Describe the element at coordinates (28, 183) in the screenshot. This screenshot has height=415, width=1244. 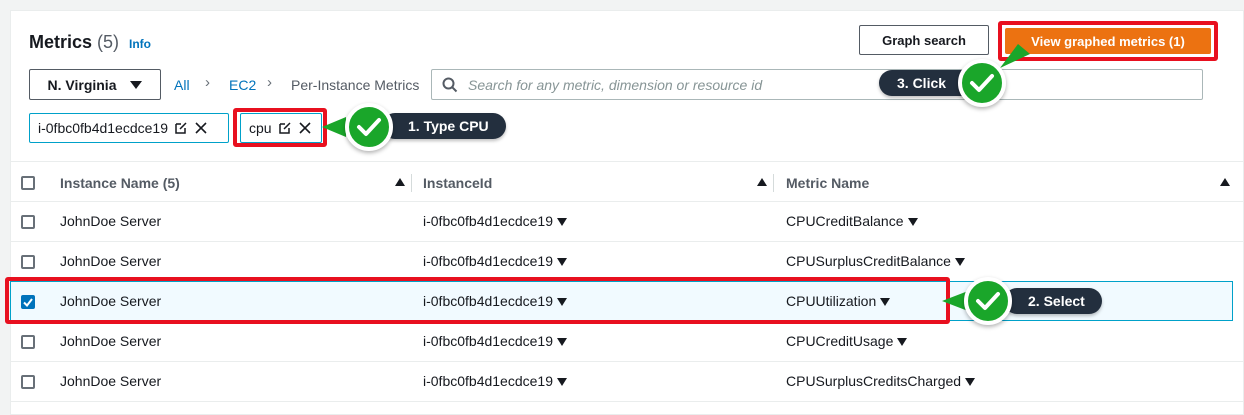
I see `select-all-checkbox` at that location.